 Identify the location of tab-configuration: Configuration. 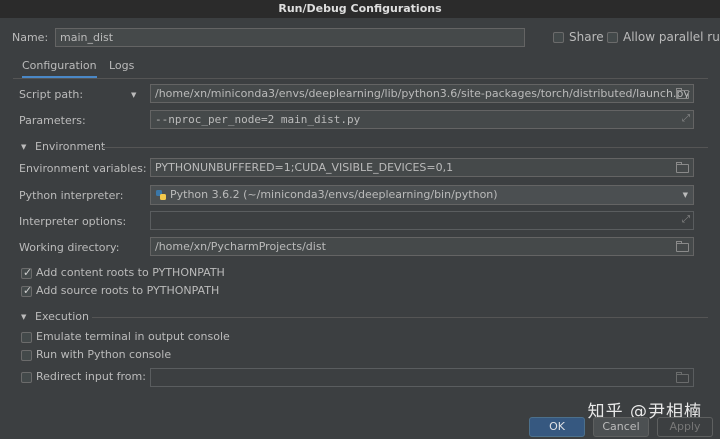
(59, 69).